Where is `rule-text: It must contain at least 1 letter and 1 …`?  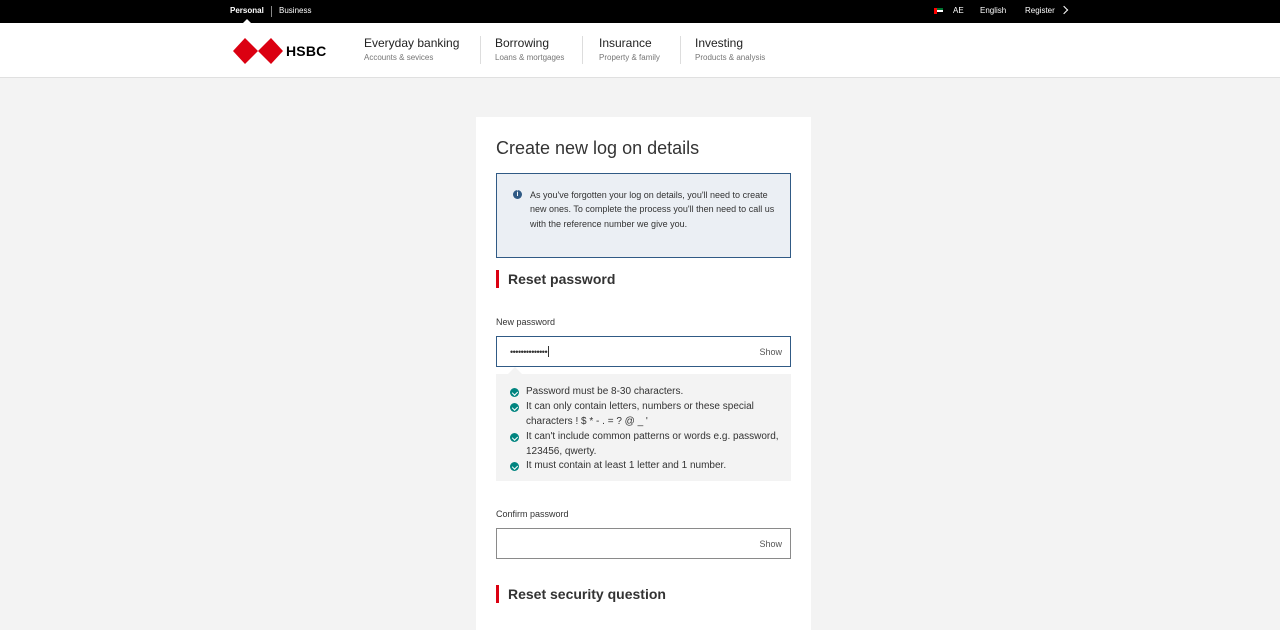 rule-text: It must contain at least 1 letter and 1 … is located at coordinates (626, 465).